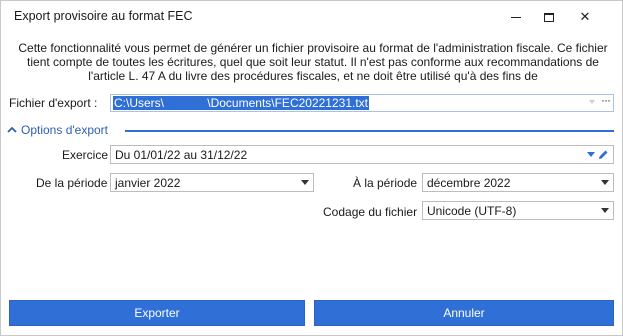 This screenshot has height=336, width=623. What do you see at coordinates (72, 183) in the screenshot?
I see `de-la-periode-label: De la période` at bounding box center [72, 183].